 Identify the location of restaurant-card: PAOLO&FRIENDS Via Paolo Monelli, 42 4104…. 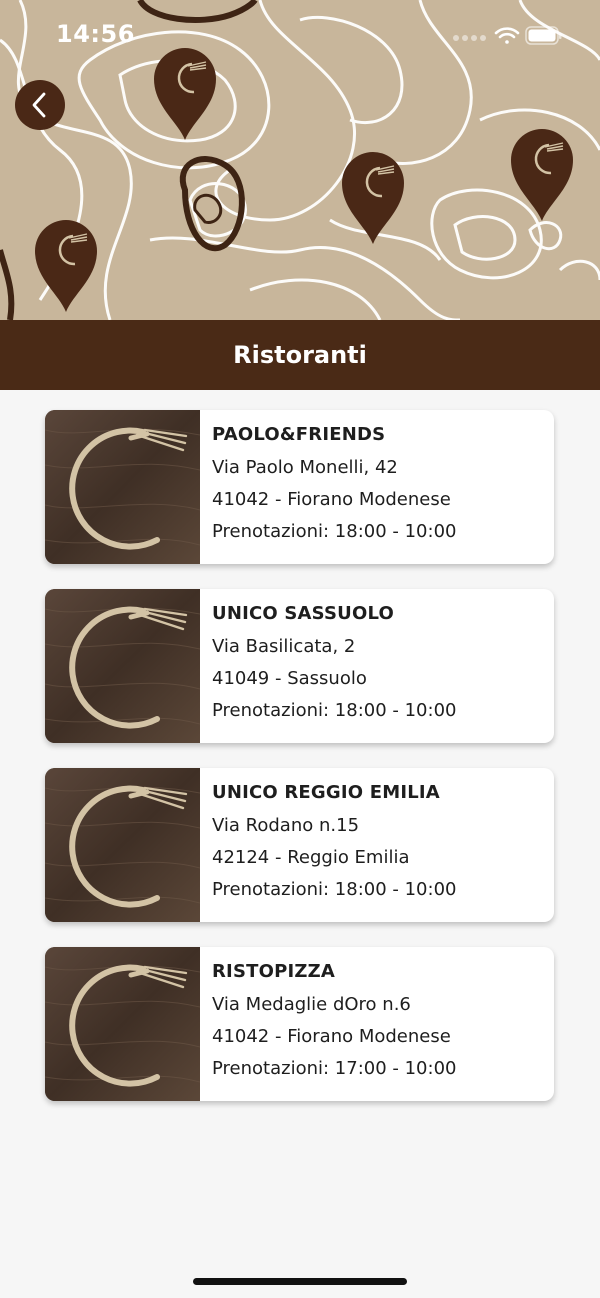
(299, 487).